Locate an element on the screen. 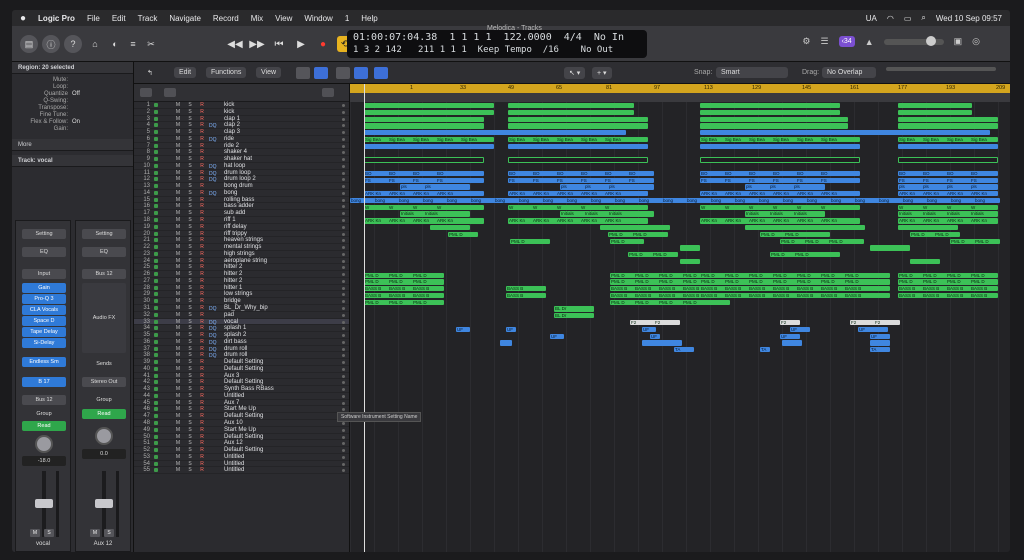 Image resolution: width=1024 pixels, height=560 pixels. volume-fader is located at coordinates (44, 503).